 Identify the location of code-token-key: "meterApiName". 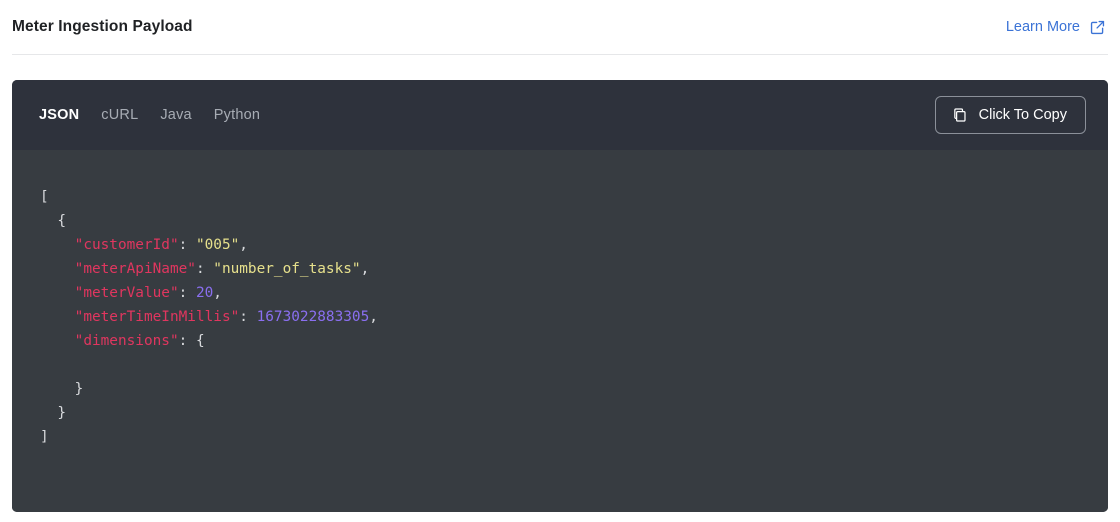
(135, 269).